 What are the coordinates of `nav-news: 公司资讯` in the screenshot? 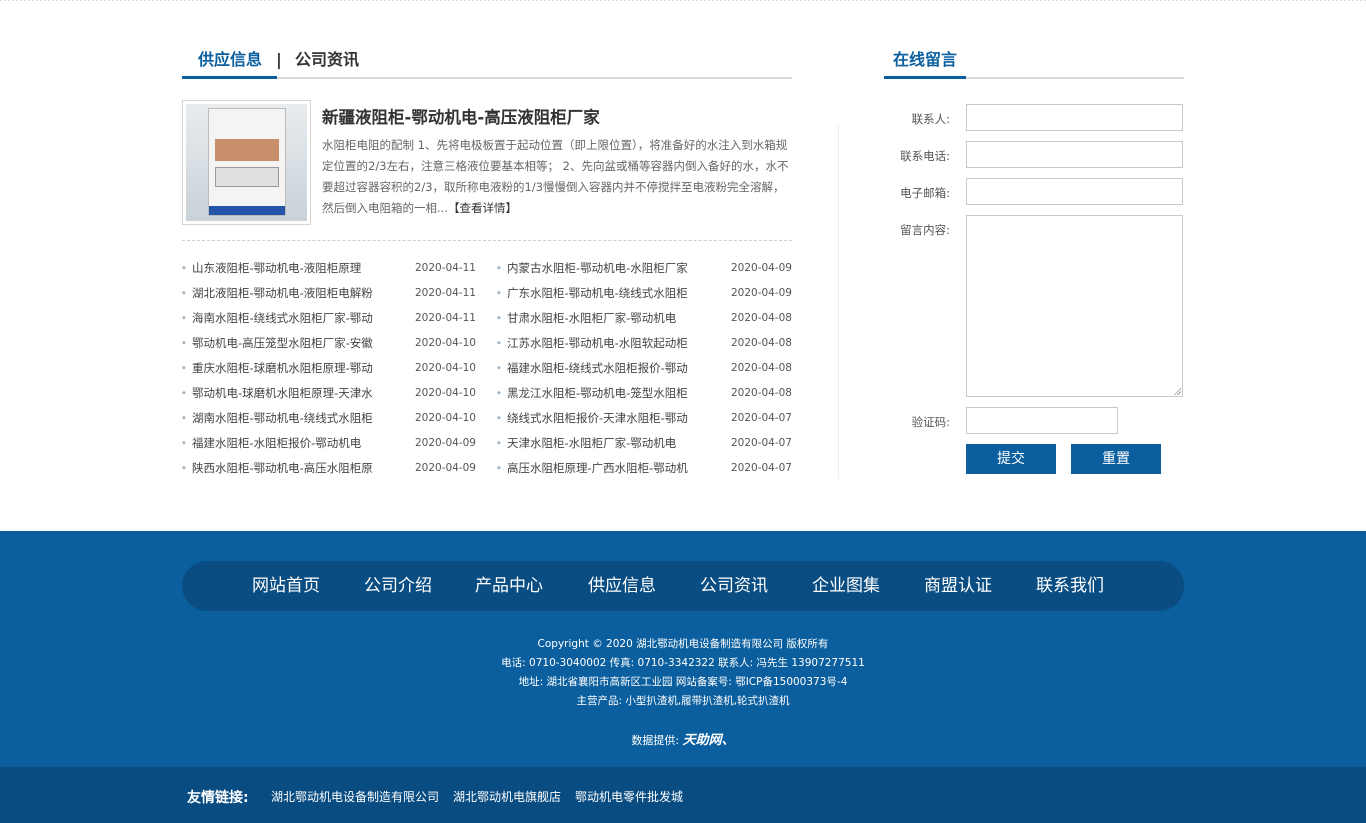 It's located at (734, 586).